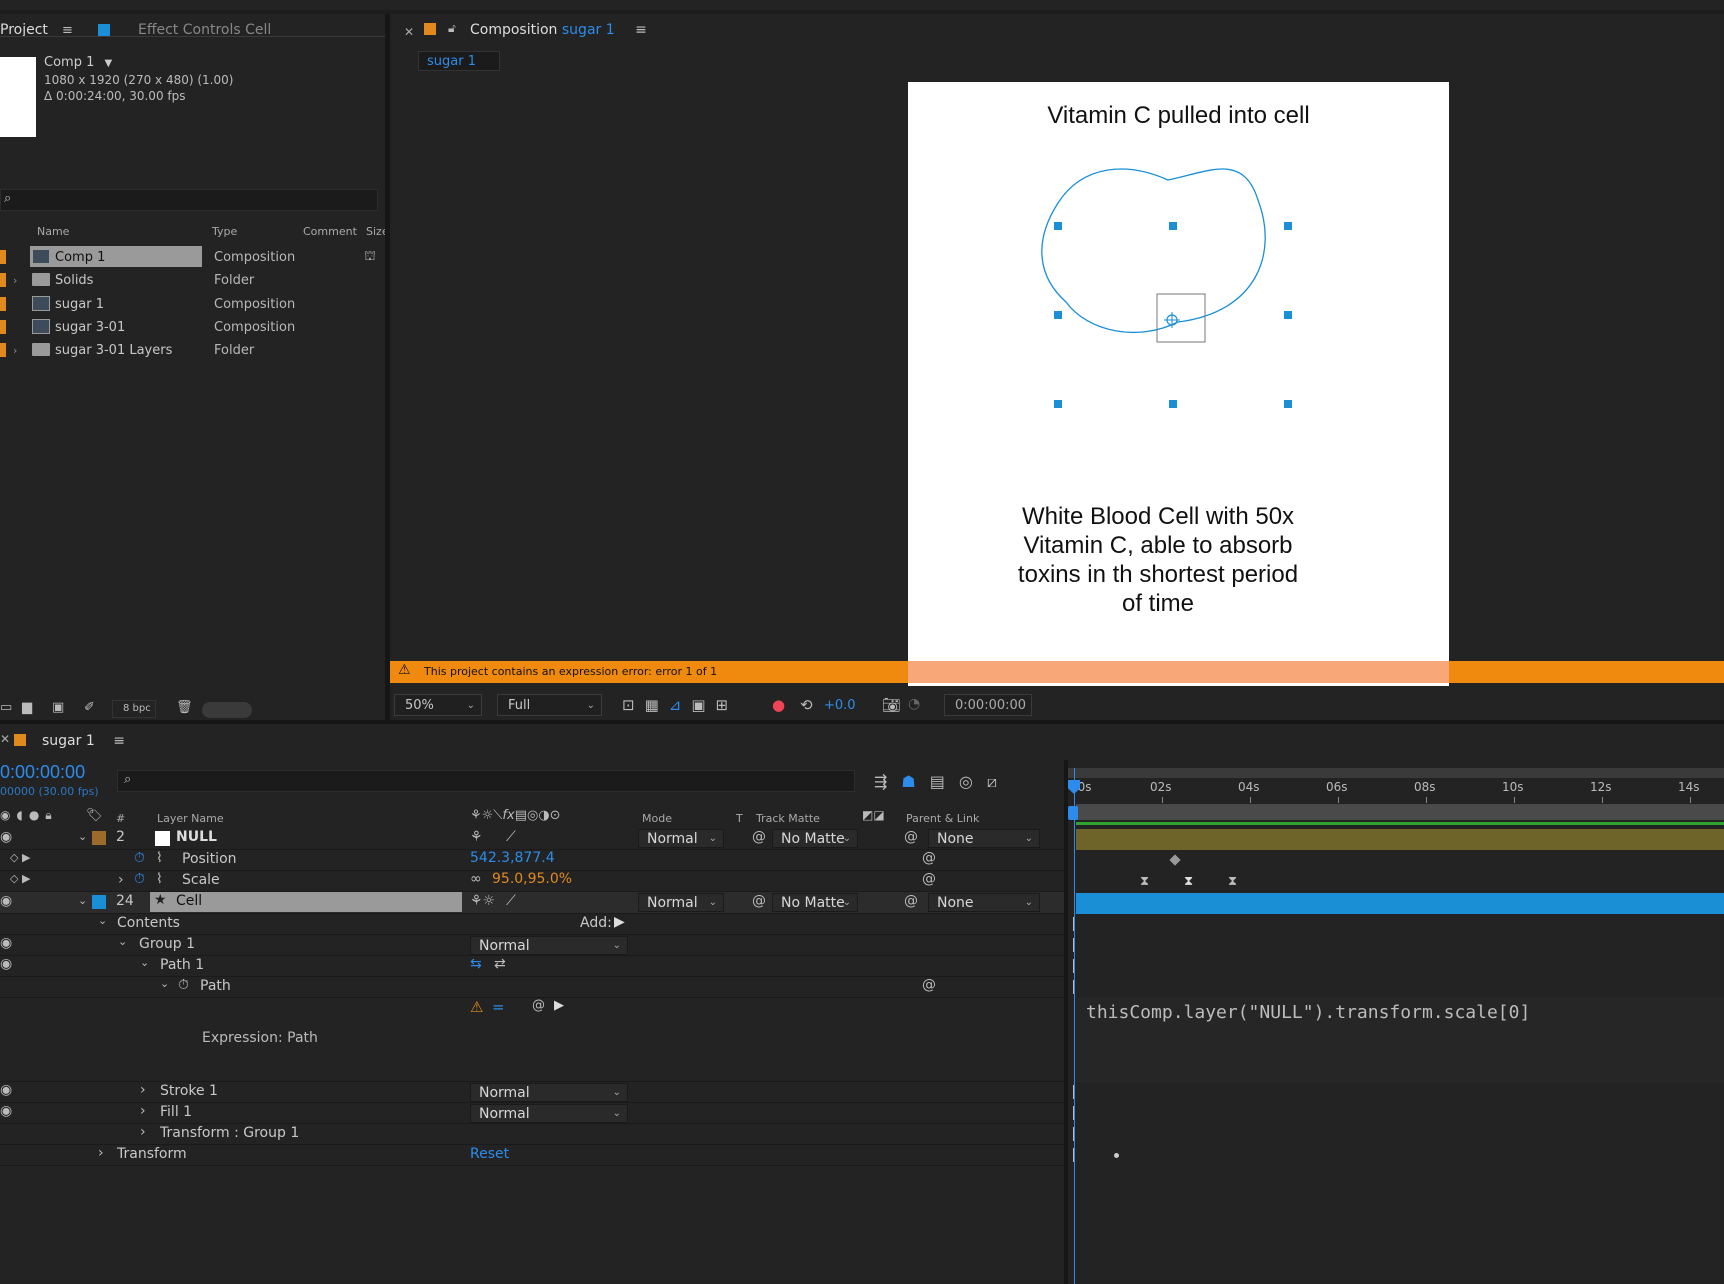 Image resolution: width=1724 pixels, height=1284 pixels. I want to click on playhead-line, so click(1074, 1026).